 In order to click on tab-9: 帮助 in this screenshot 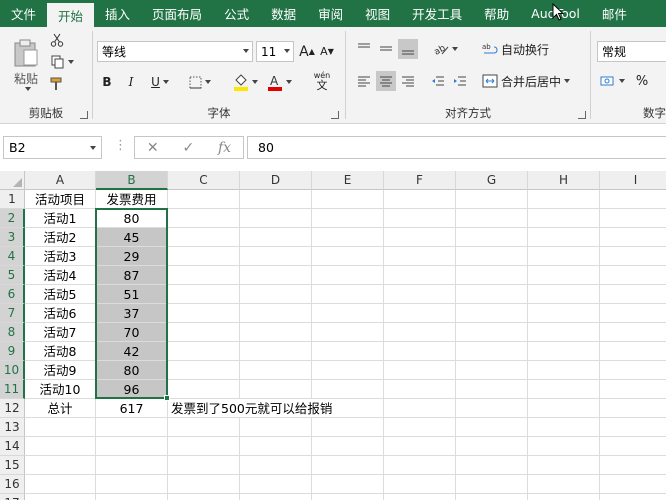, I will do `click(496, 13)`.